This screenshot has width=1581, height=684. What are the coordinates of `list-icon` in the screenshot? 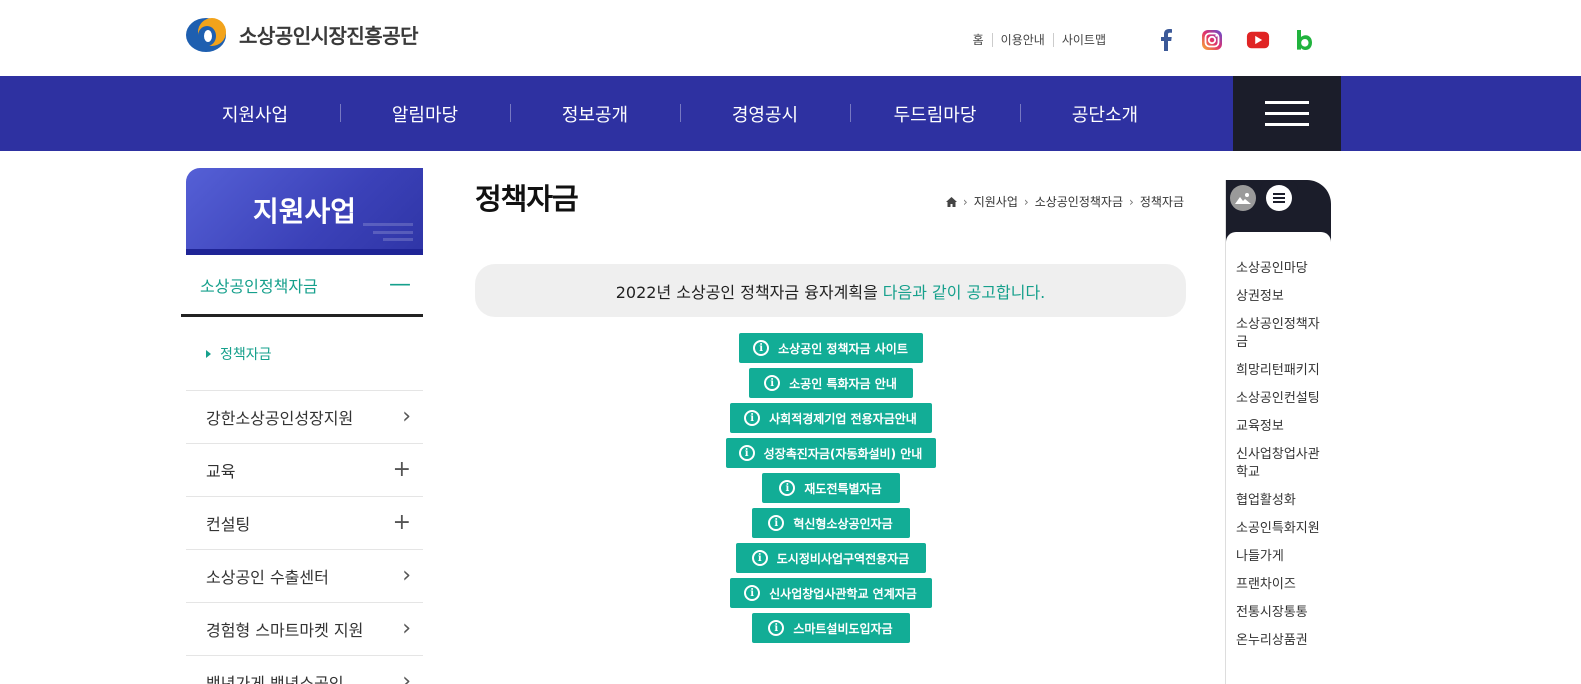 It's located at (1279, 198).